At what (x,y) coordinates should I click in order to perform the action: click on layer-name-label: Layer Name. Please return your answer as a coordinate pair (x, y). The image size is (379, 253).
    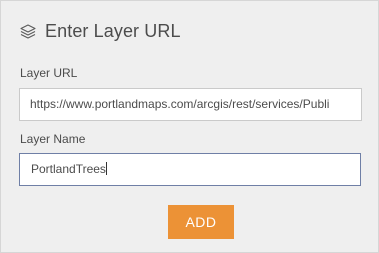
    Looking at the image, I should click on (53, 139).